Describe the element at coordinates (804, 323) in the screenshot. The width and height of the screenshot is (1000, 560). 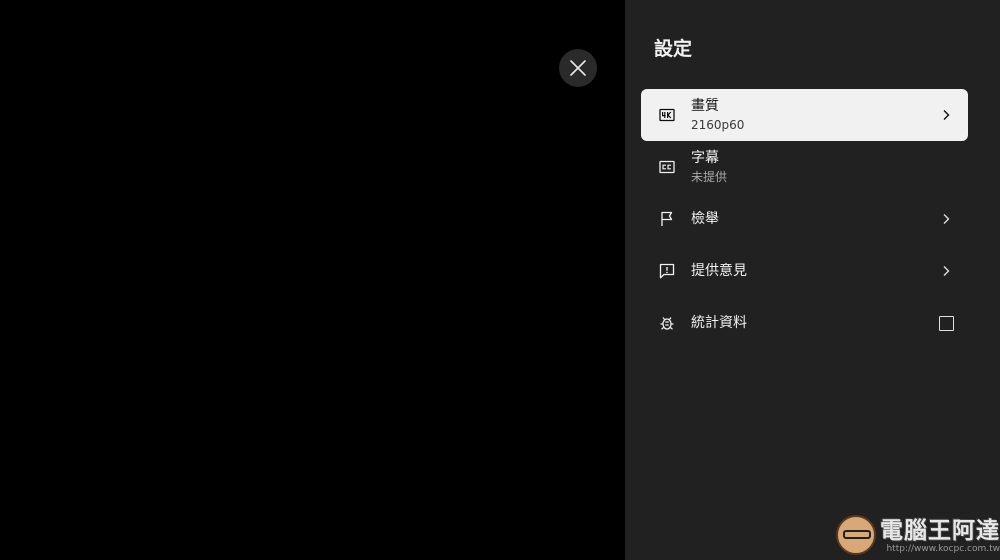
I see `menu-item-stats: 統計資料` at that location.